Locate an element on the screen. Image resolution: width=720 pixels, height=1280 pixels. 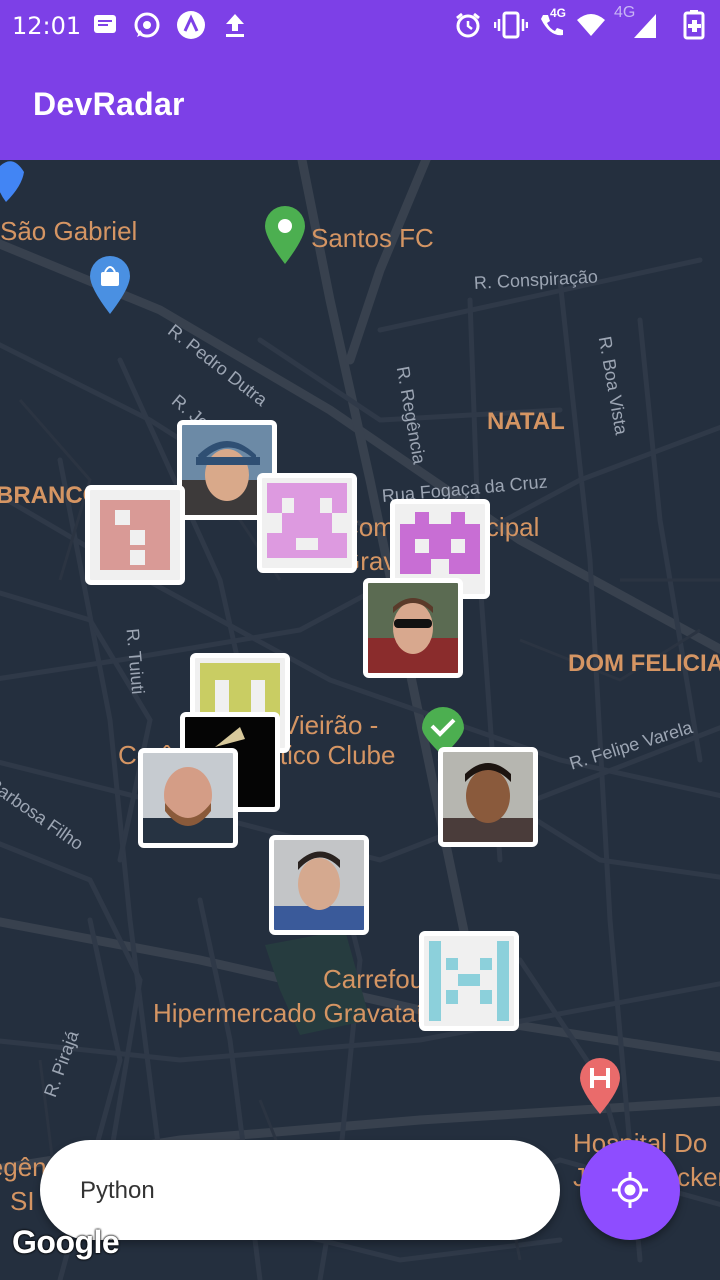
map-poi-pin-store is located at coordinates (13, 184).